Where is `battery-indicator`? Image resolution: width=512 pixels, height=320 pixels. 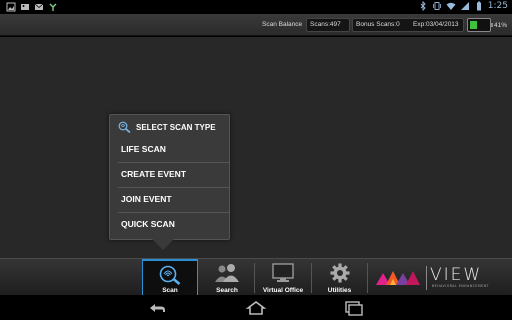
battery-indicator is located at coordinates (480, 25).